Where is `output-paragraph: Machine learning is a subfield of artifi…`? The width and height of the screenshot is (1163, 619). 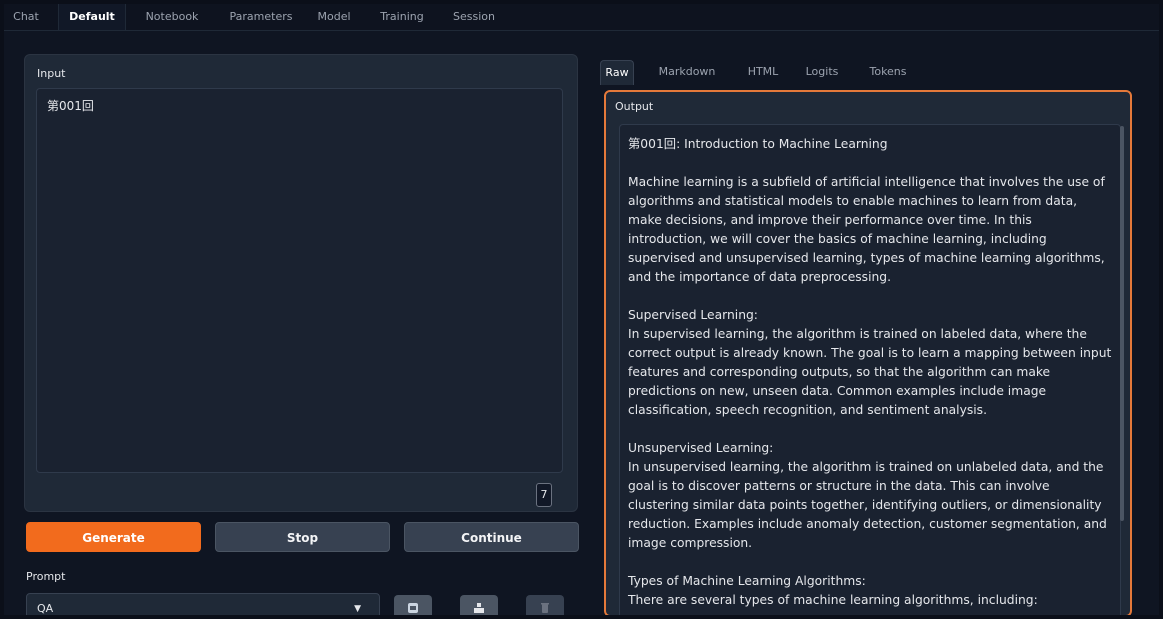 output-paragraph: Machine learning is a subfield of artifi… is located at coordinates (868, 229).